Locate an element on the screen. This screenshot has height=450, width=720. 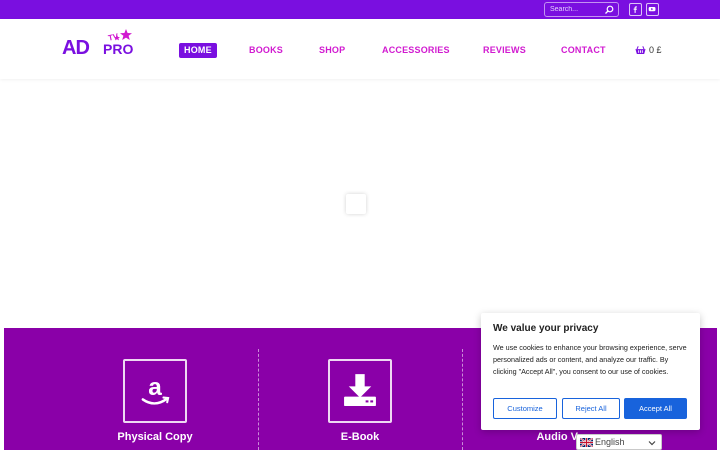
youtube-icon is located at coordinates (652, 9).